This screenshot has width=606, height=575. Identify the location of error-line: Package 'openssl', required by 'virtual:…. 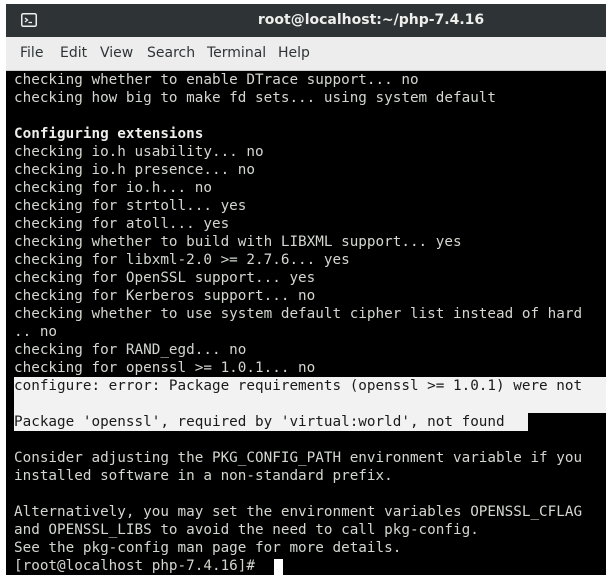
(259, 422).